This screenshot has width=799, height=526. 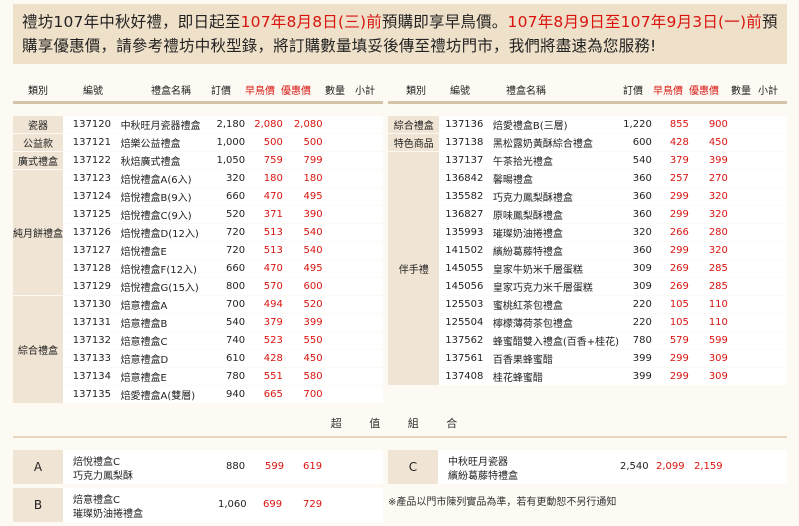 What do you see at coordinates (635, 340) in the screenshot?
I see `list-price-cell: 780` at bounding box center [635, 340].